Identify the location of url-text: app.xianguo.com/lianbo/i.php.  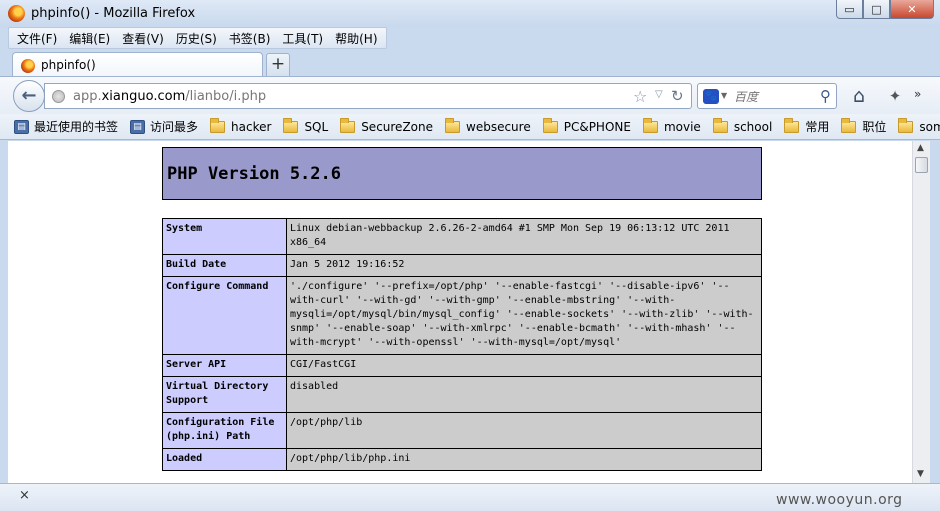
(170, 96).